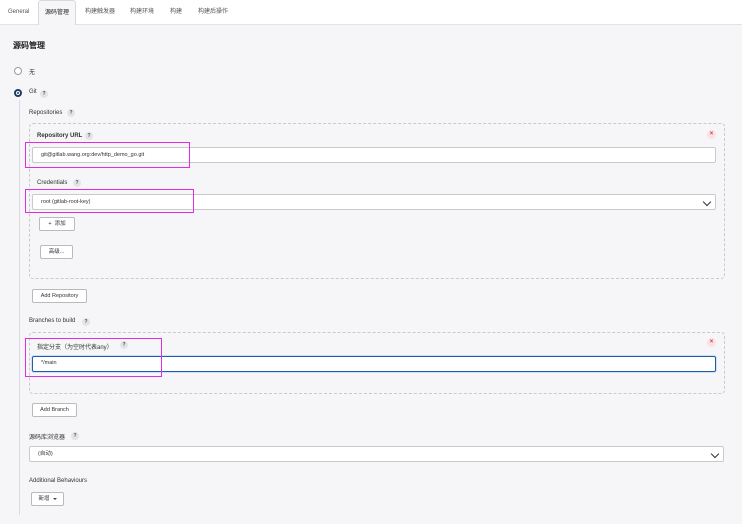  I want to click on add-credentials-label: 添加, so click(60, 224).